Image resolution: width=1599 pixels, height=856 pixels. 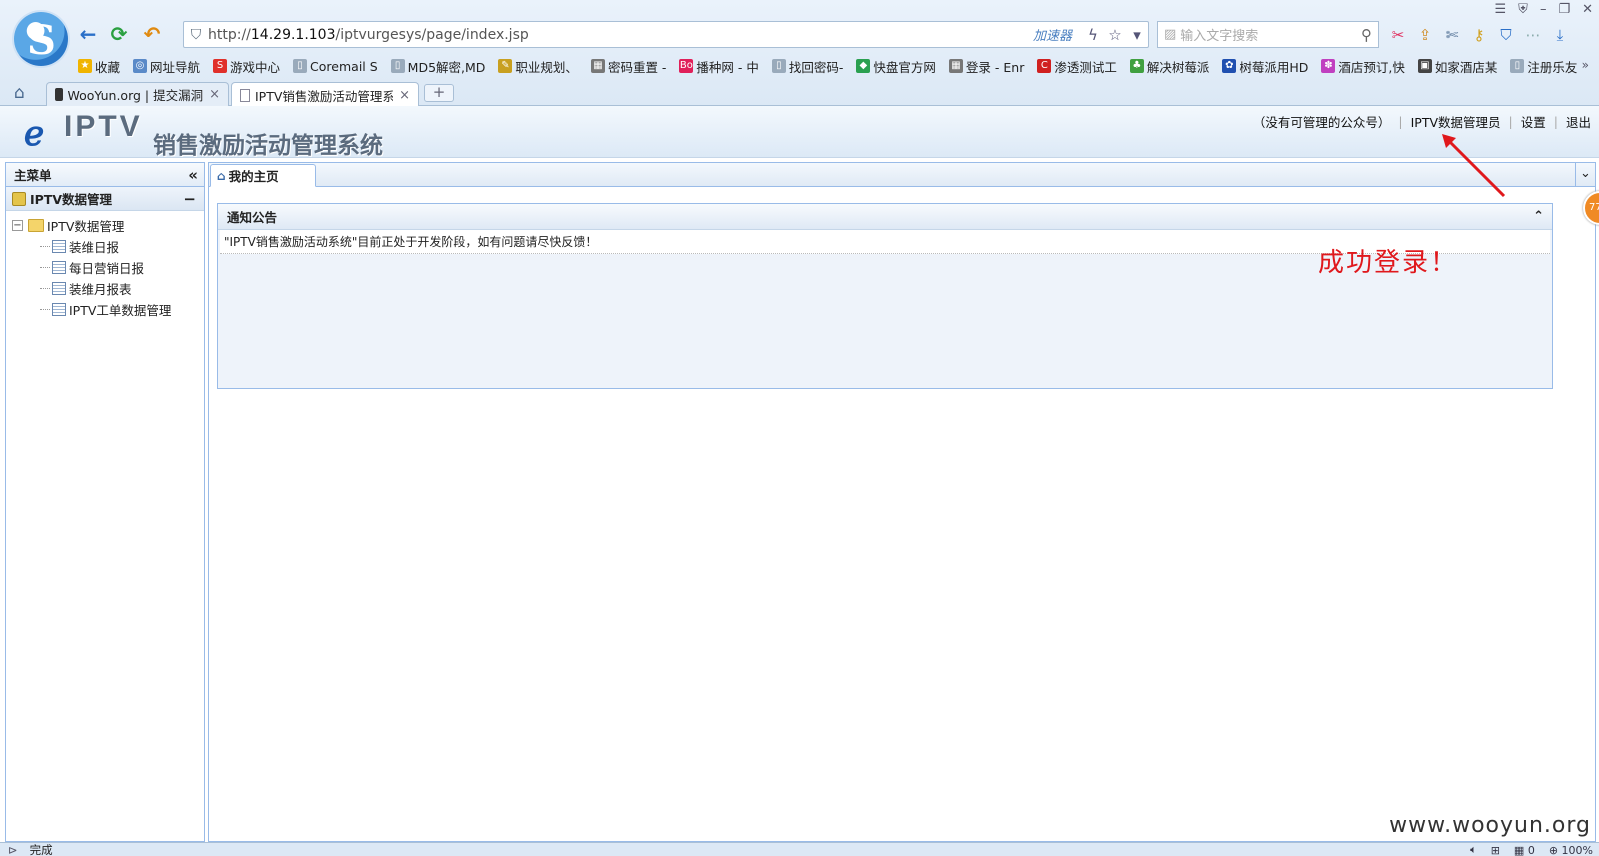 What do you see at coordinates (1456, 121) in the screenshot?
I see `user-link: IPTV数据管理员` at bounding box center [1456, 121].